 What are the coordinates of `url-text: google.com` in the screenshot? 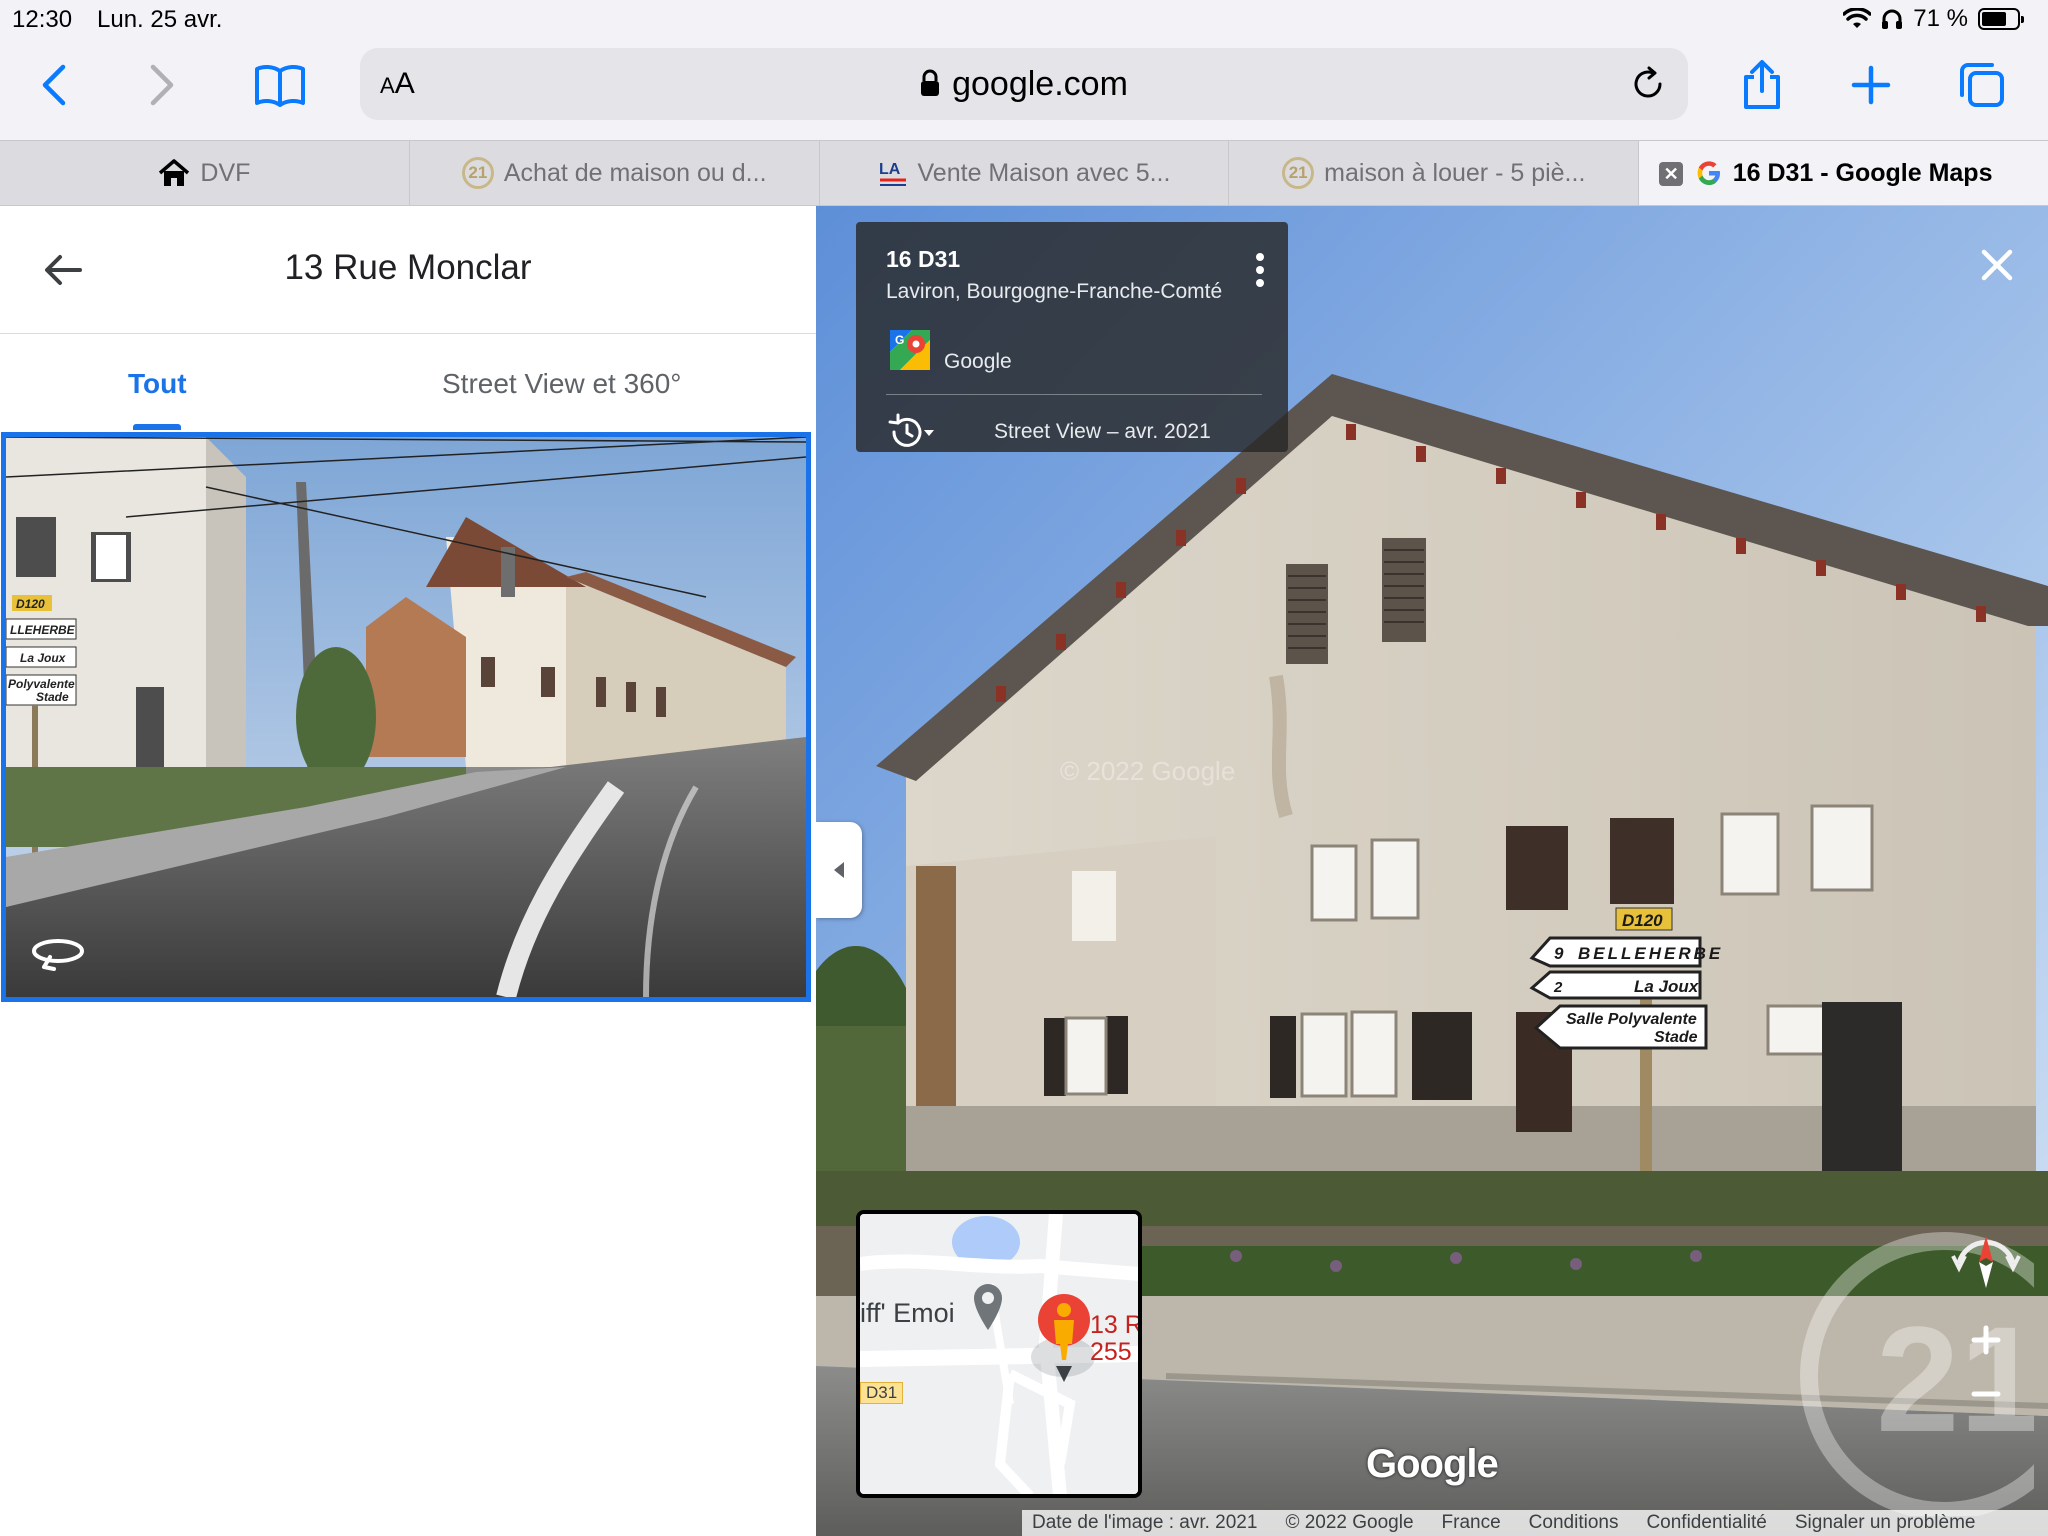 It's located at (1040, 84).